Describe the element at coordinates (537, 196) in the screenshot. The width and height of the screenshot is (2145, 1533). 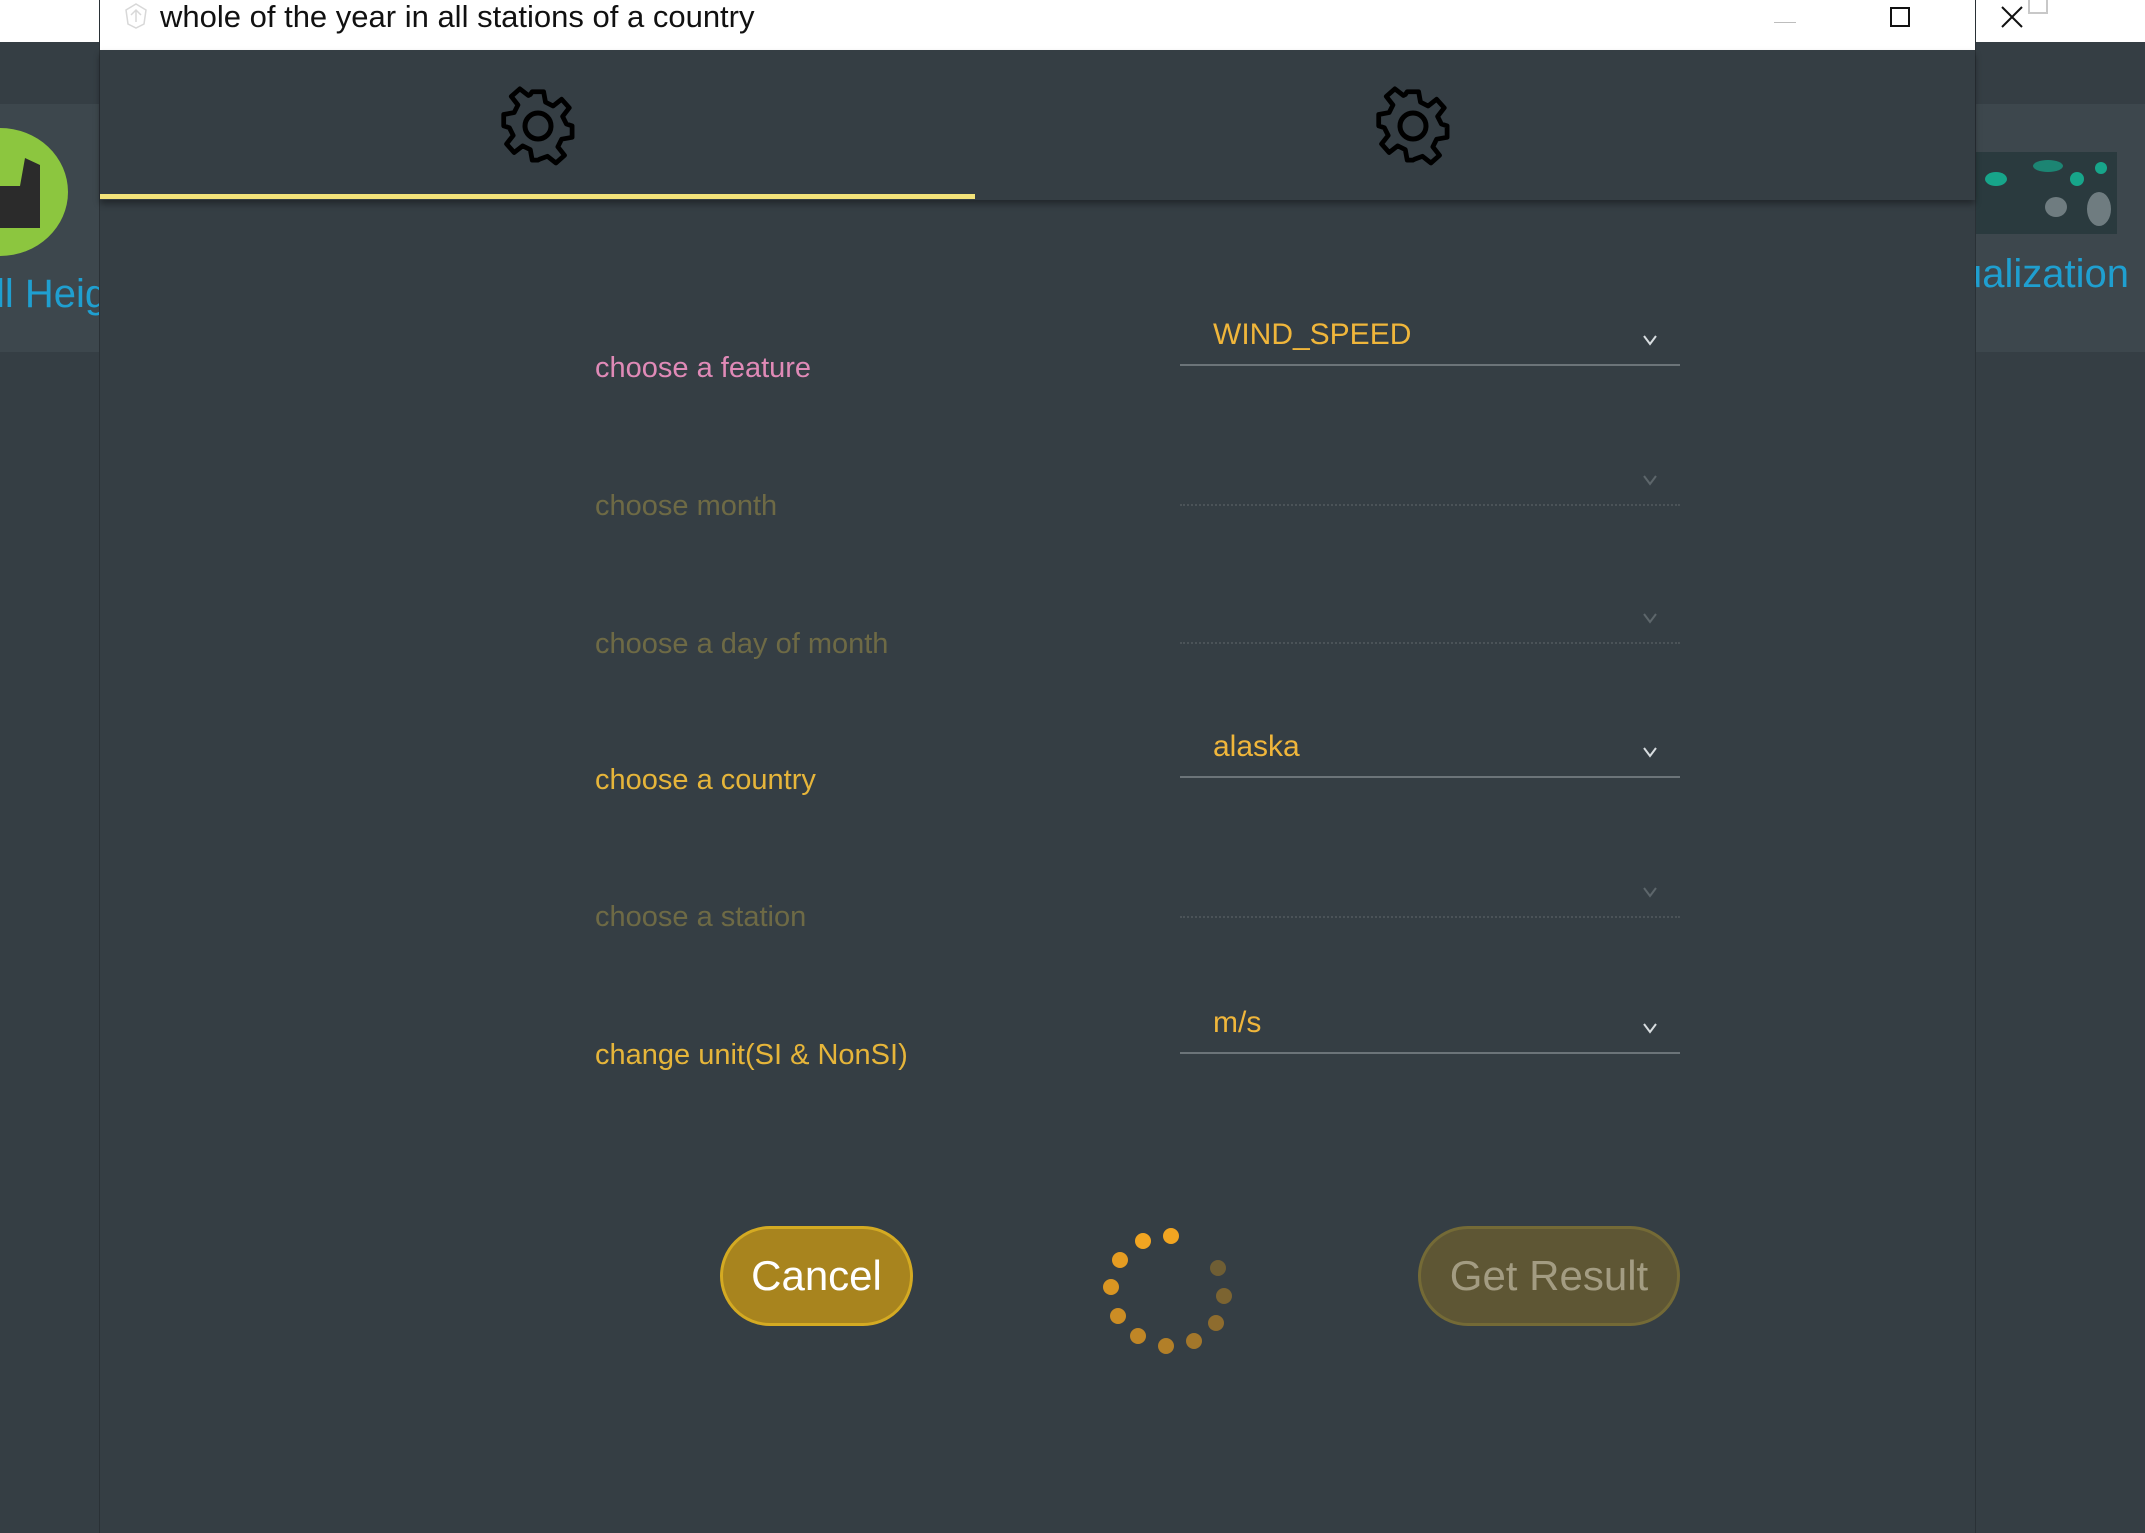
I see `selected-tab-indicator` at that location.